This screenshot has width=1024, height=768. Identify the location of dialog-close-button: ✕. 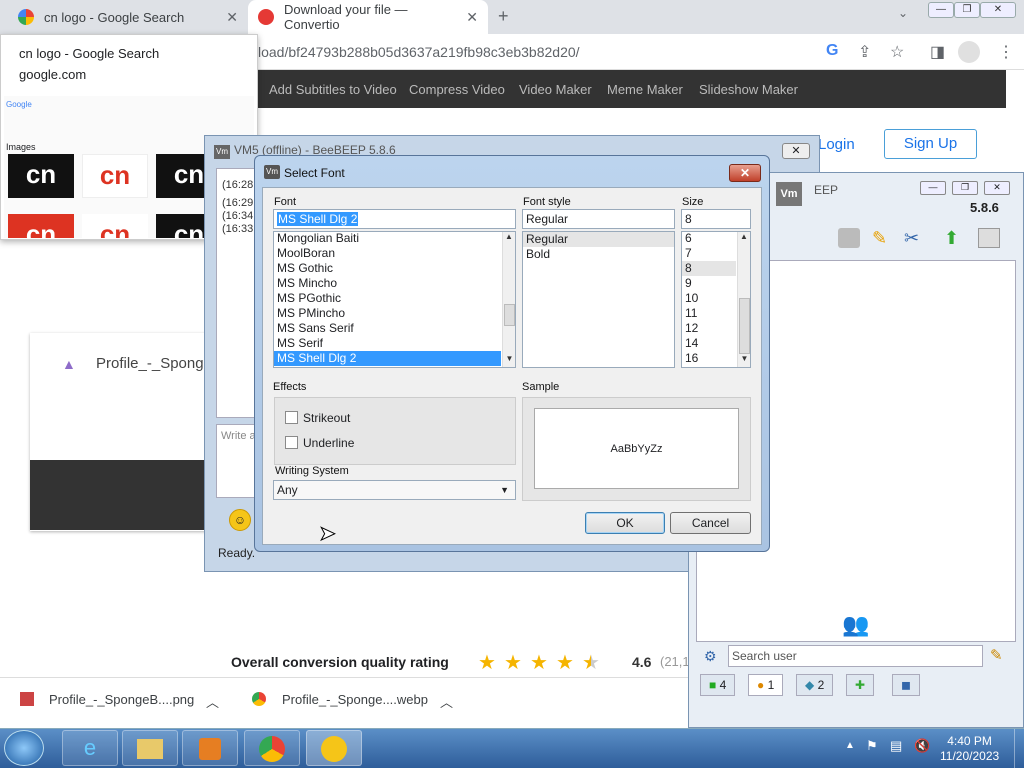
(745, 173).